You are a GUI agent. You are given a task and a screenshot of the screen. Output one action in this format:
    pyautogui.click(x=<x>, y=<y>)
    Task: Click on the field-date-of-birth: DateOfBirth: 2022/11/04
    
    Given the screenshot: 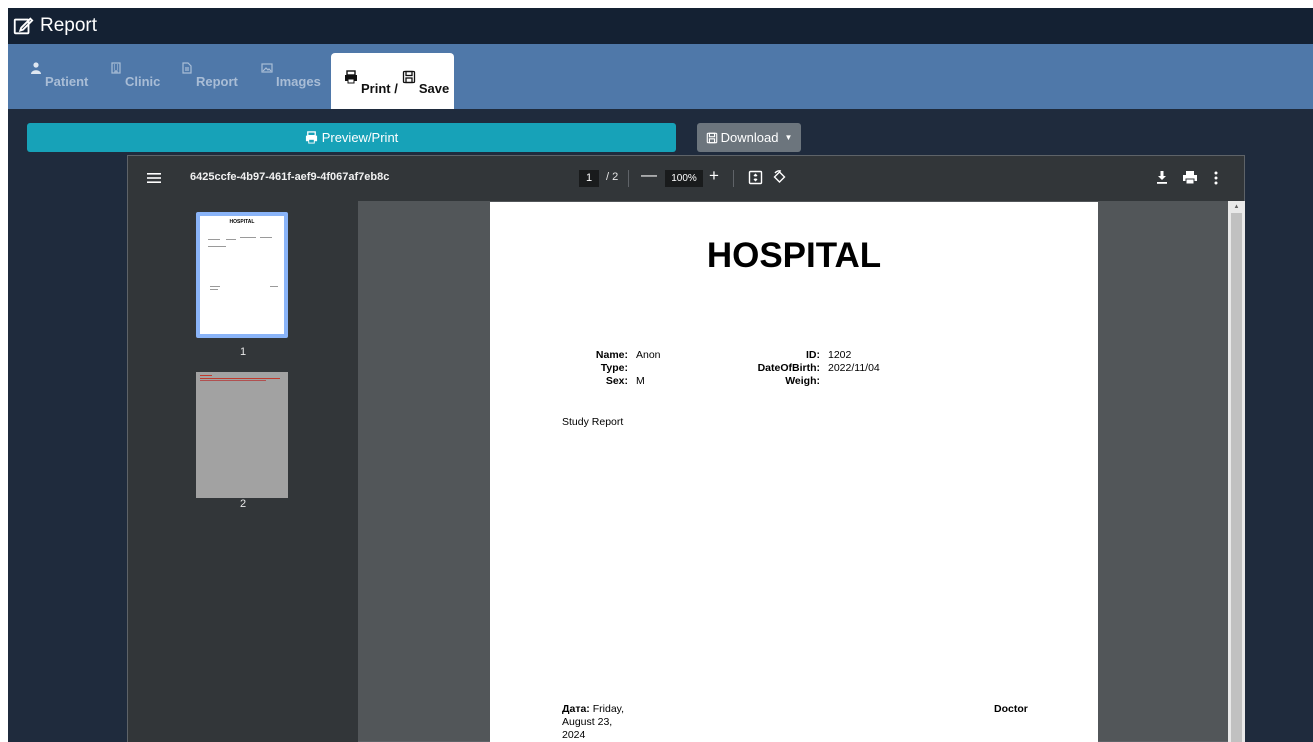 What is the action you would take?
    pyautogui.click(x=818, y=368)
    